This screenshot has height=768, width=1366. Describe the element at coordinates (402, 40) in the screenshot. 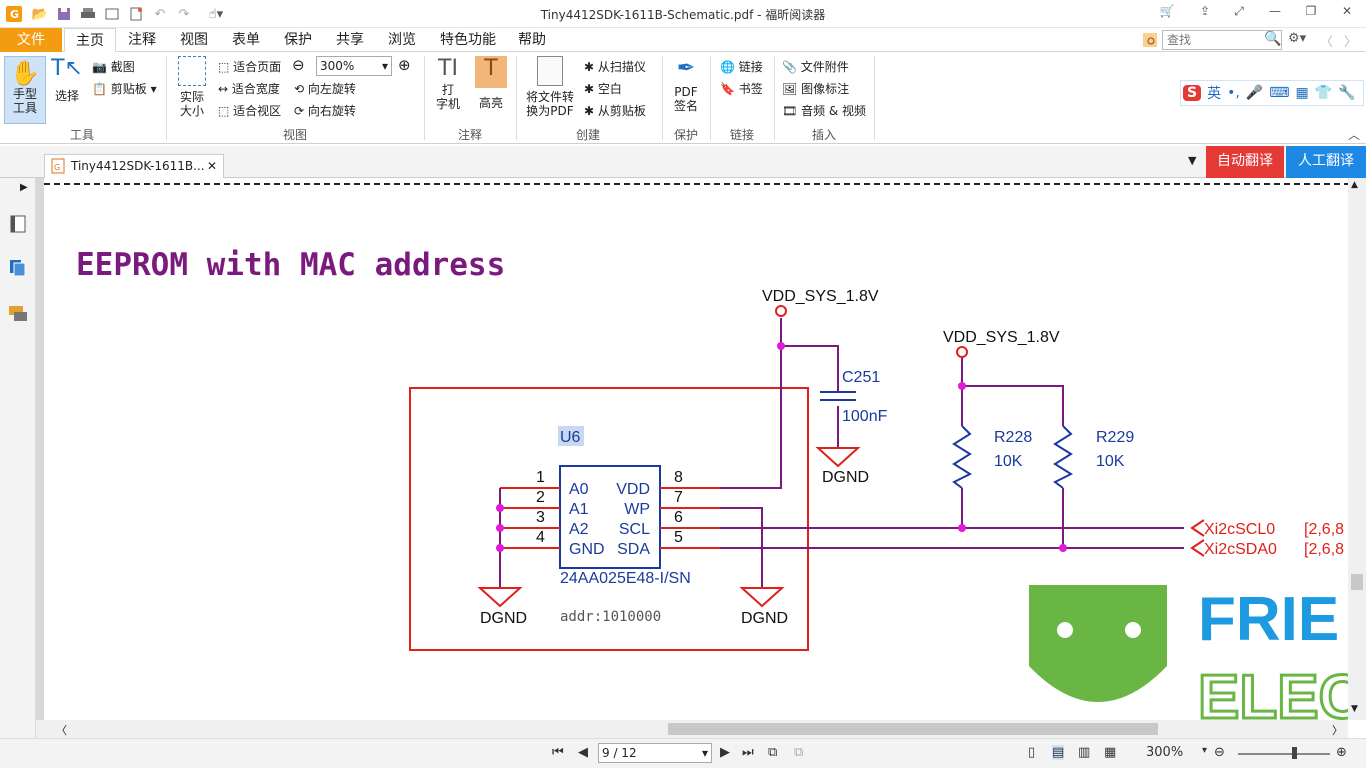

I see `menu-browse: 浏览` at that location.